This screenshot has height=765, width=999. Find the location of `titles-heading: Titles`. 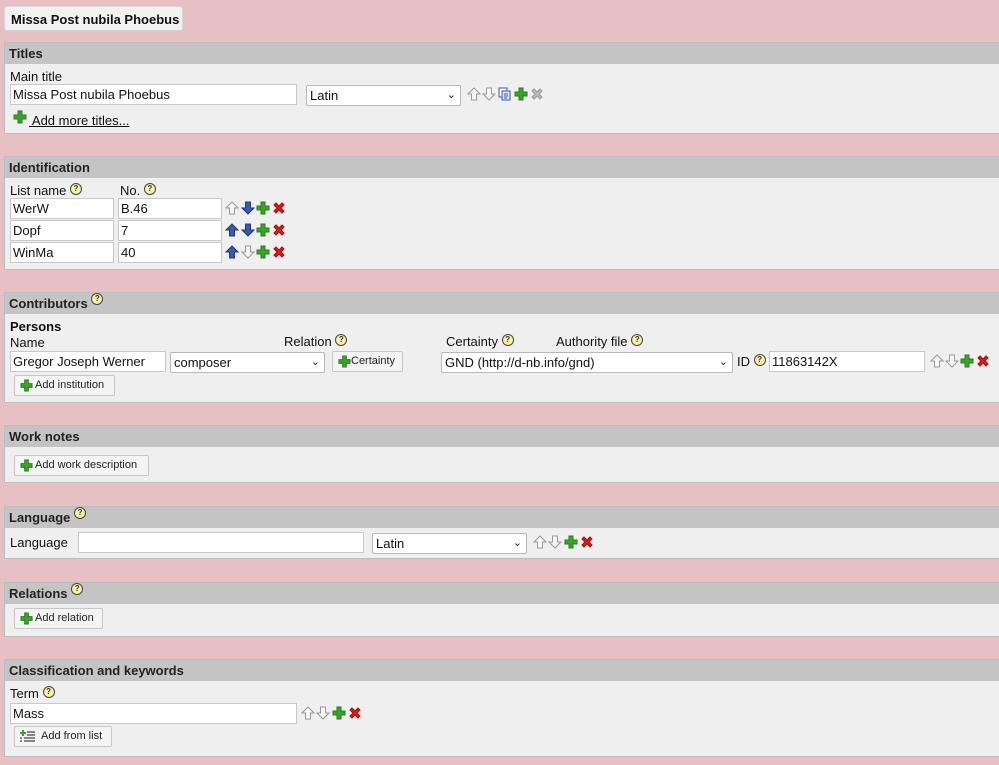

titles-heading: Titles is located at coordinates (502, 53).